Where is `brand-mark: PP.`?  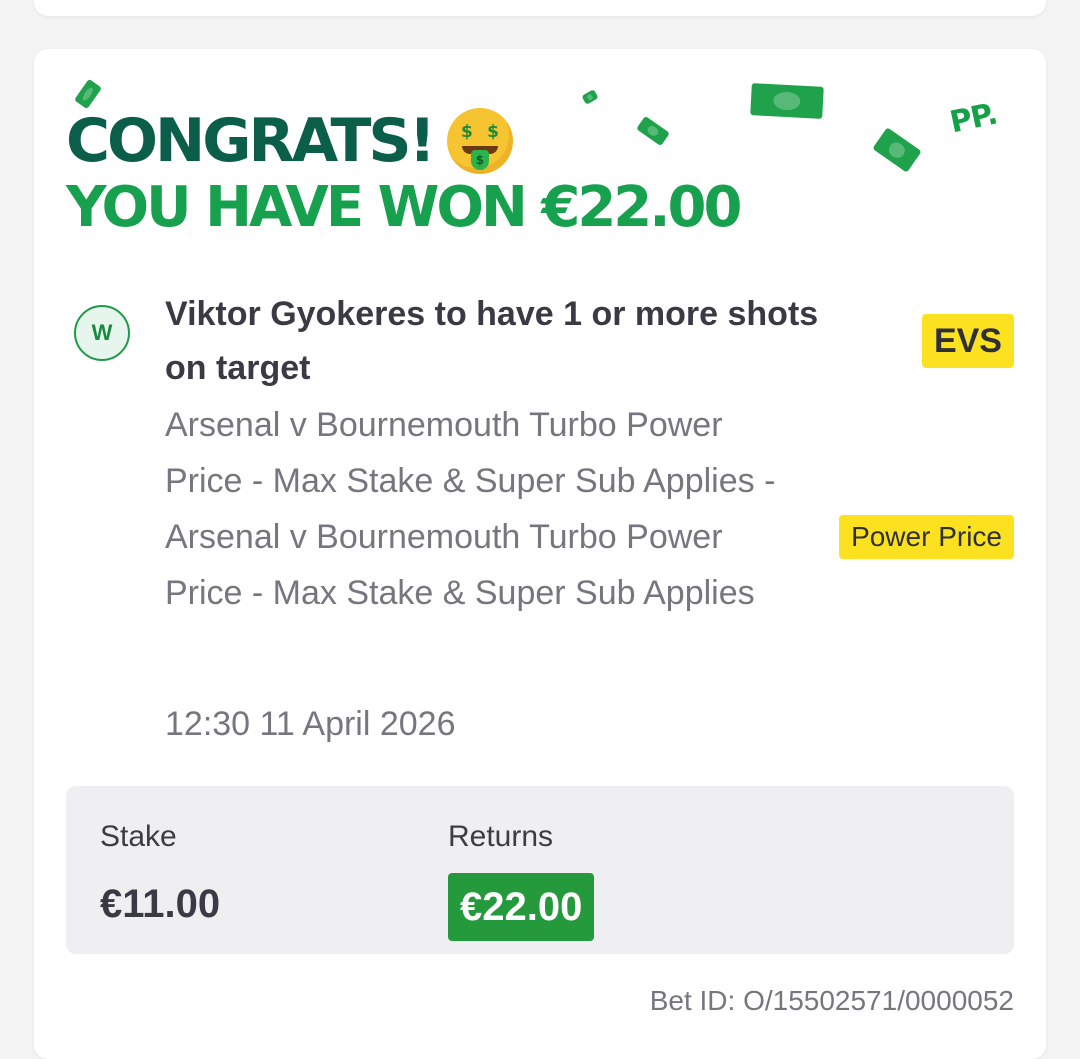 brand-mark: PP. is located at coordinates (973, 118).